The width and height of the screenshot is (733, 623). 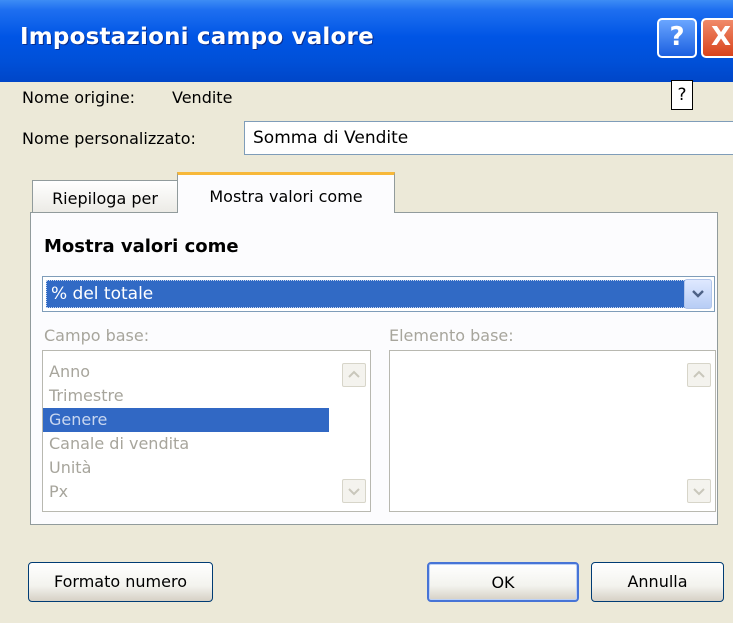 What do you see at coordinates (698, 294) in the screenshot?
I see `chevron-down-icon` at bounding box center [698, 294].